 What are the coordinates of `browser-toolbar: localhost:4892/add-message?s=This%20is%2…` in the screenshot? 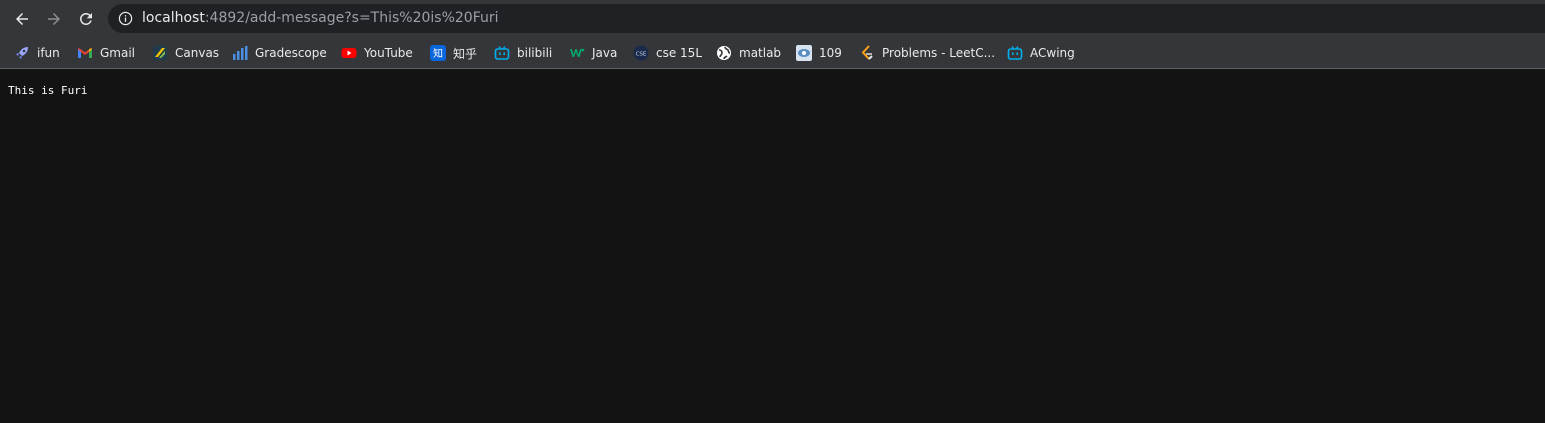 It's located at (772, 18).